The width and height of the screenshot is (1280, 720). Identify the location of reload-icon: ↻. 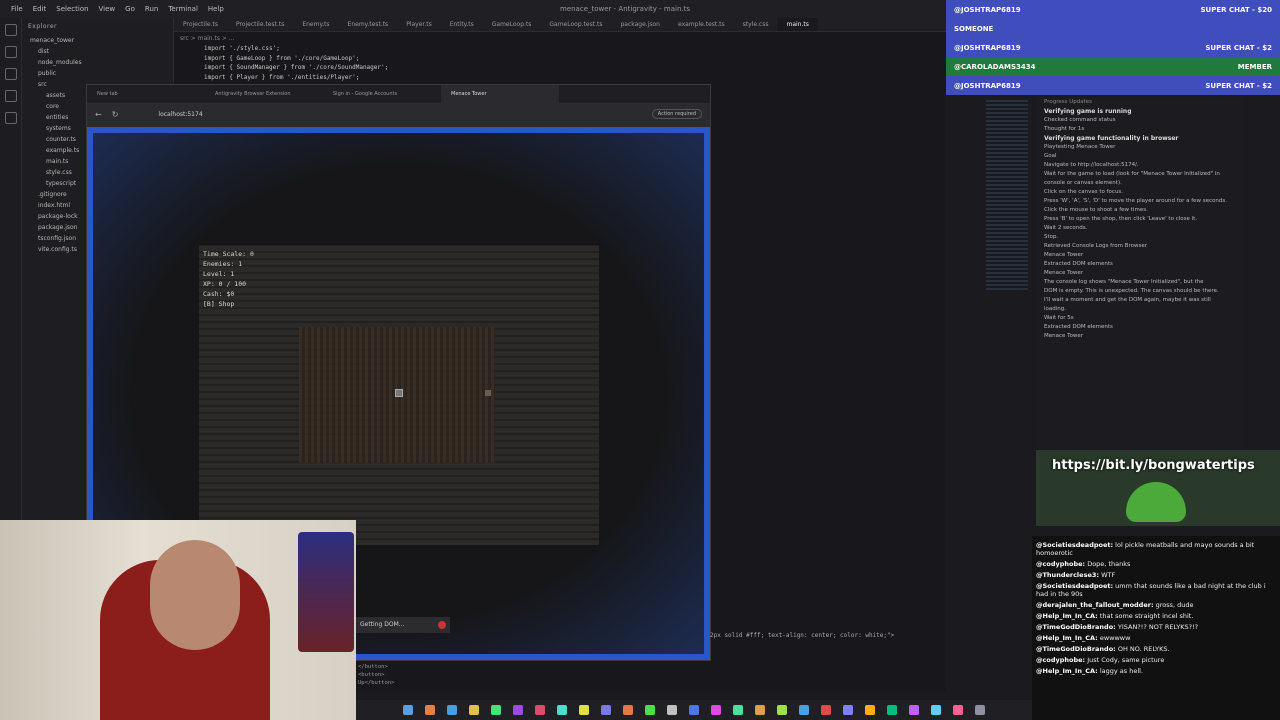
(115, 114).